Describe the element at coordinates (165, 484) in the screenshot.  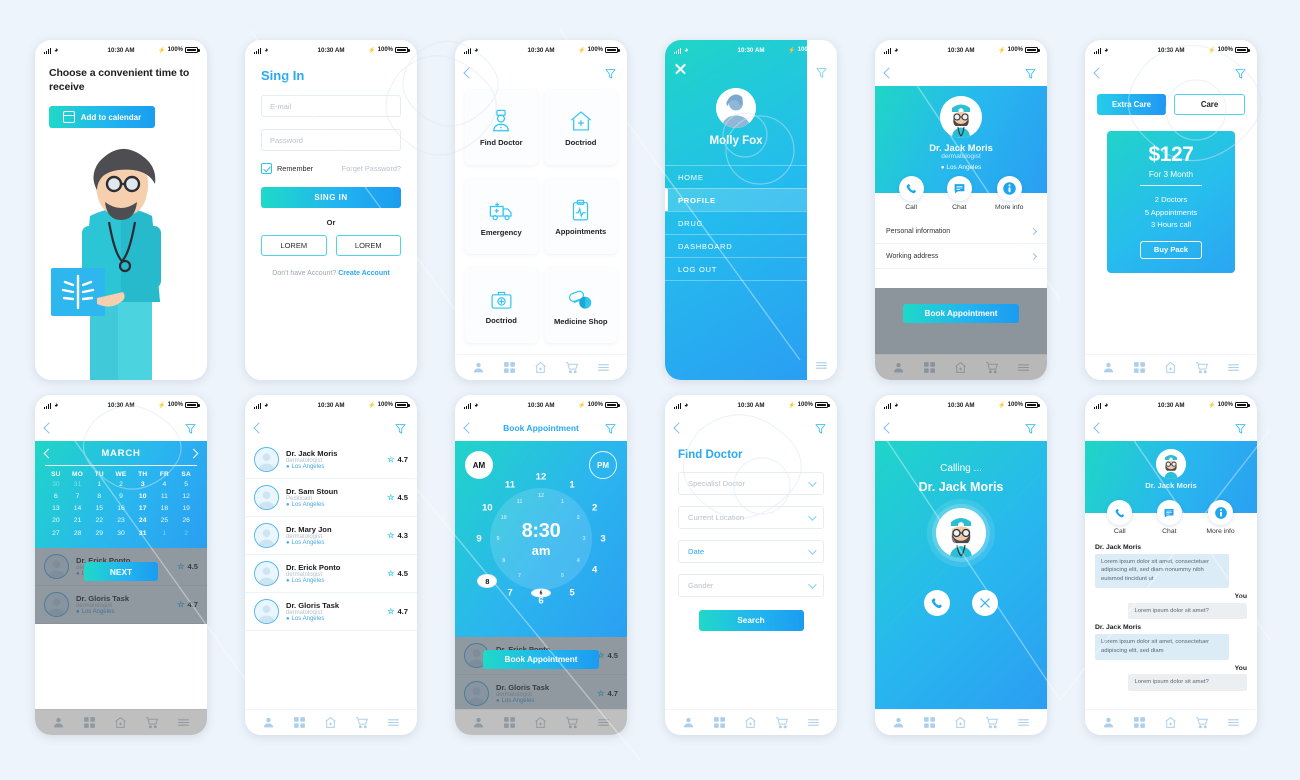
I see `calendar-day: 4` at that location.